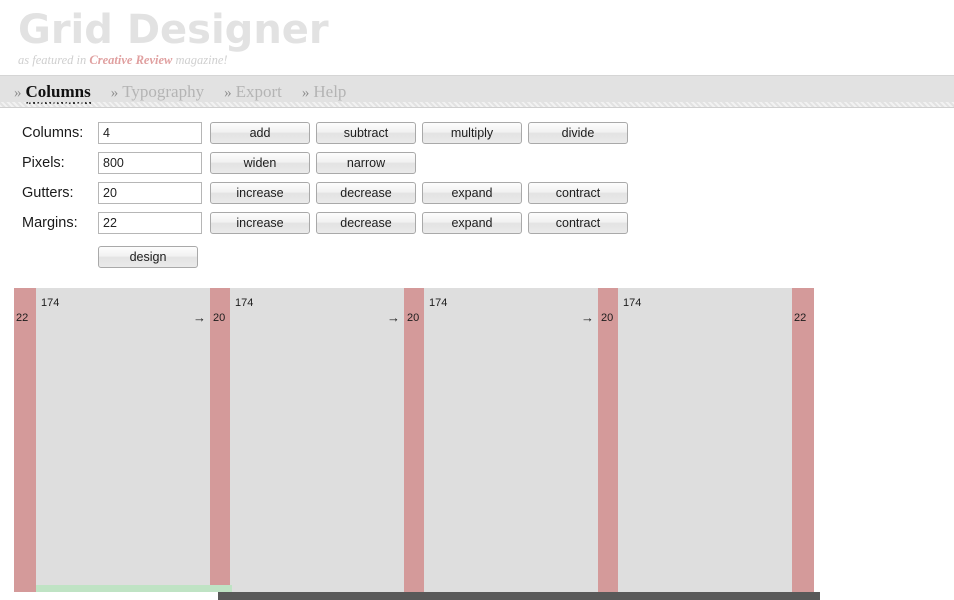  Describe the element at coordinates (488, 254) in the screenshot. I see `design-row: design` at that location.